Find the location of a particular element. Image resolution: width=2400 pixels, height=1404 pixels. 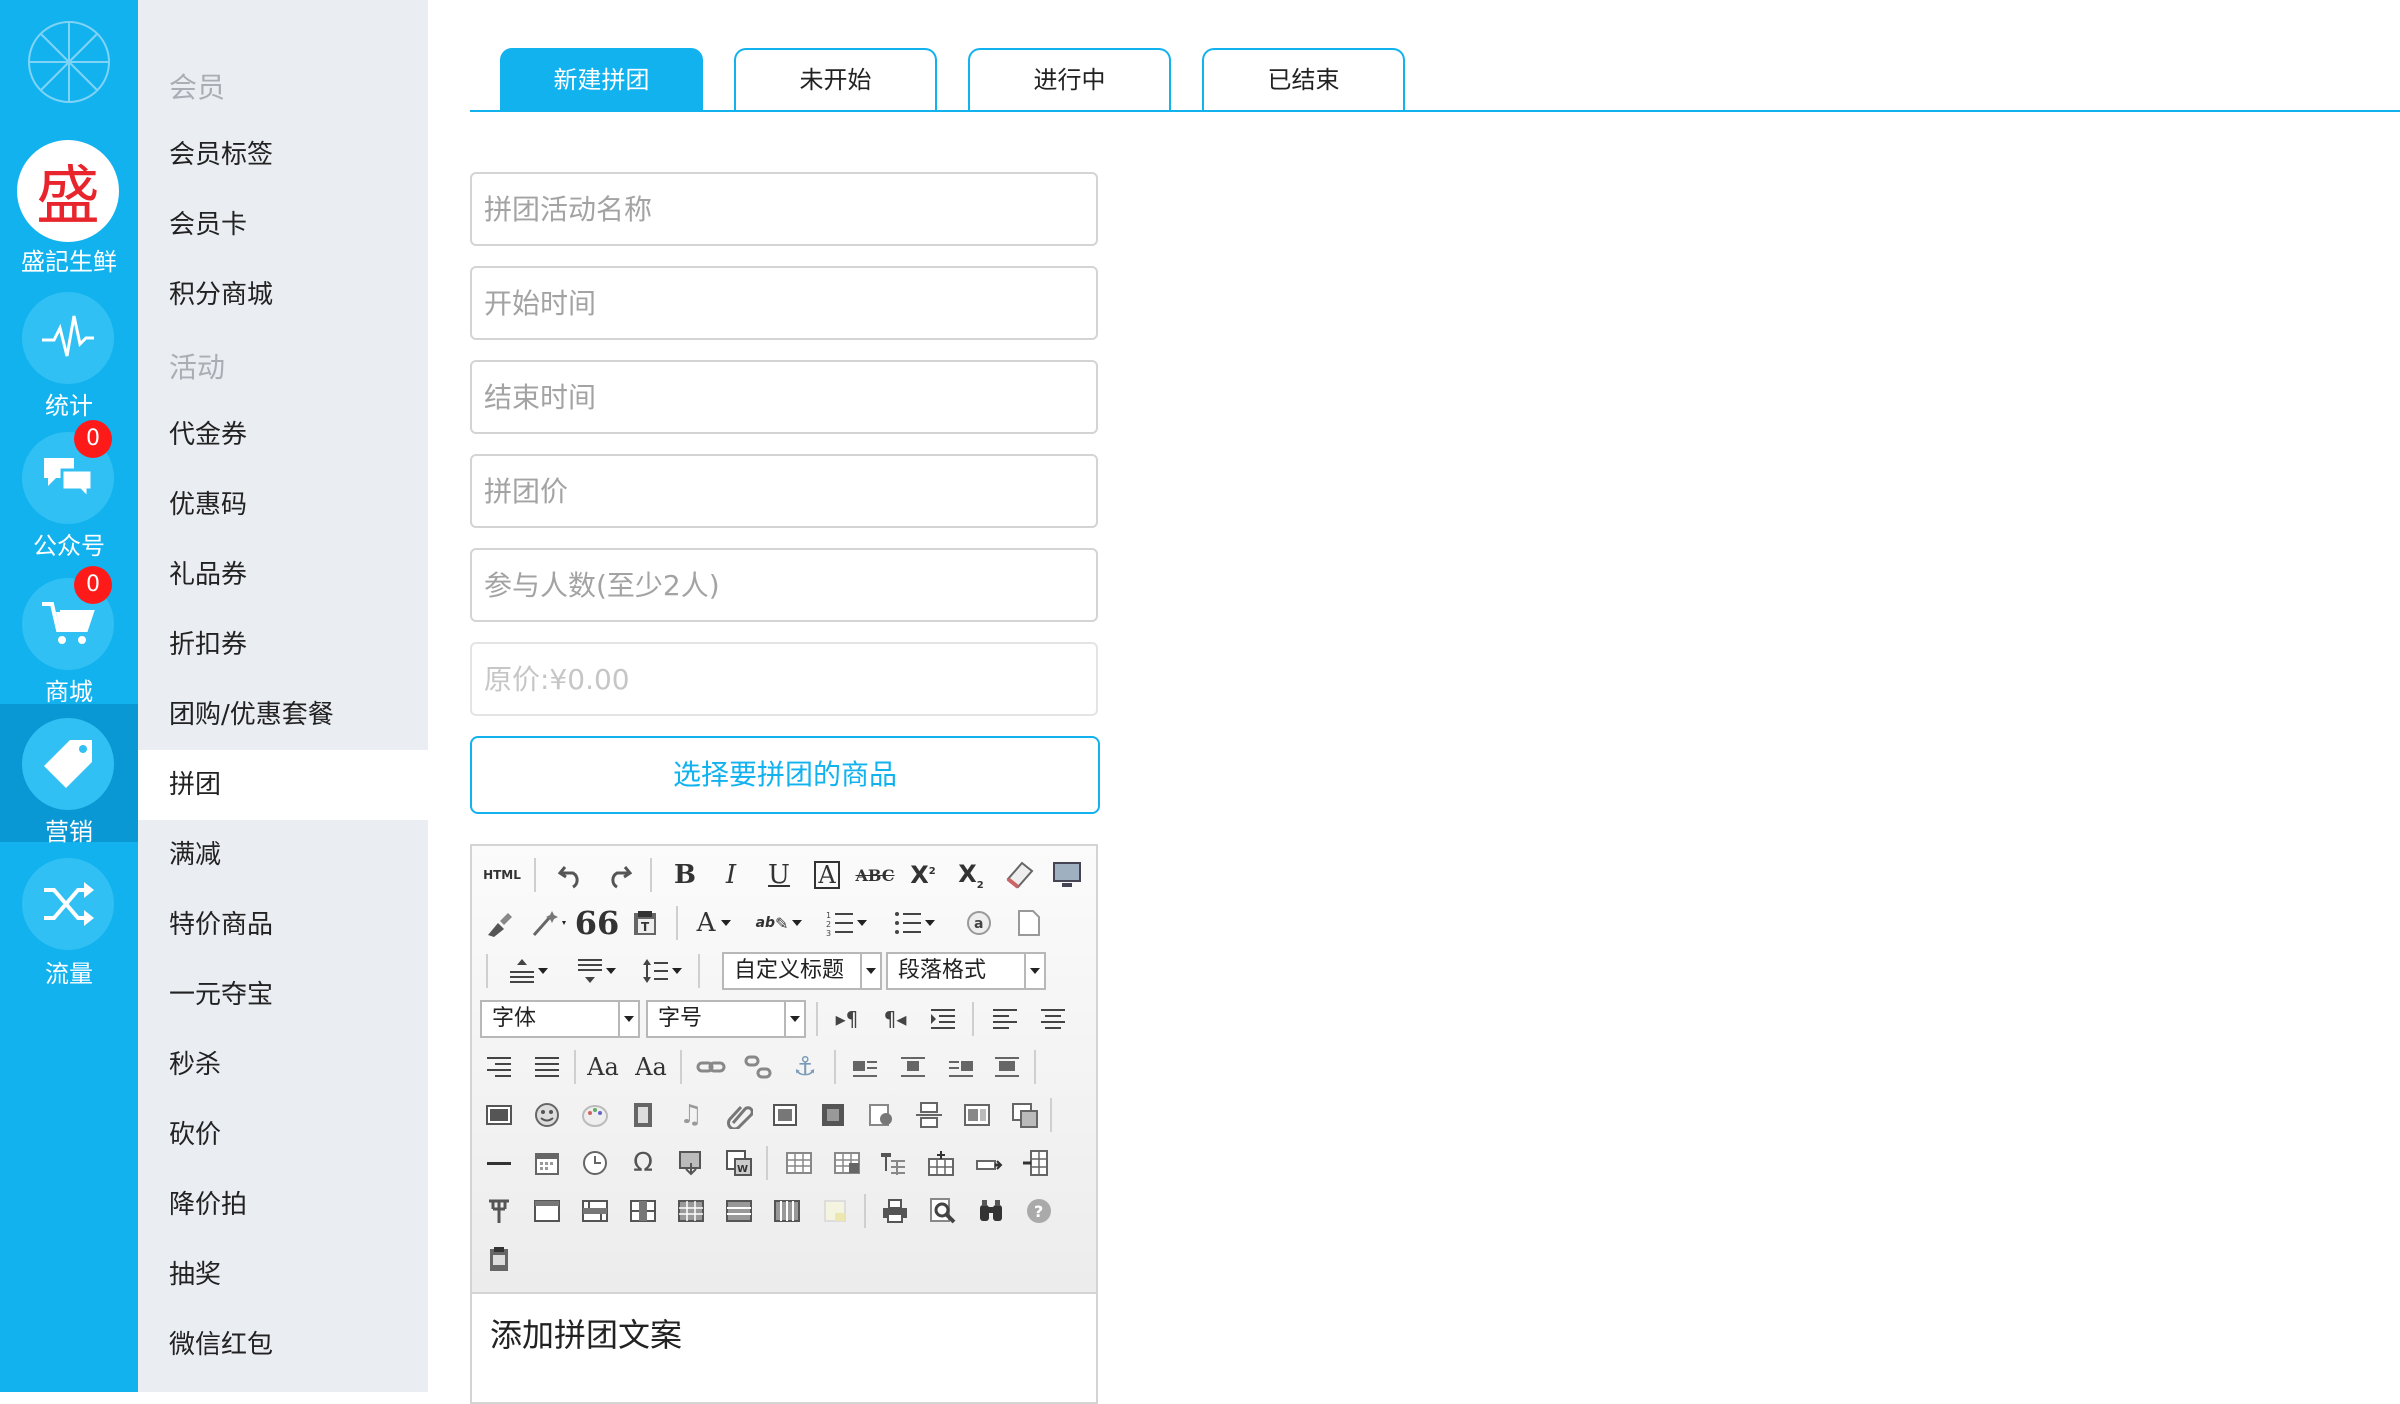

lowercase-icon: Aa is located at coordinates (651, 1067).